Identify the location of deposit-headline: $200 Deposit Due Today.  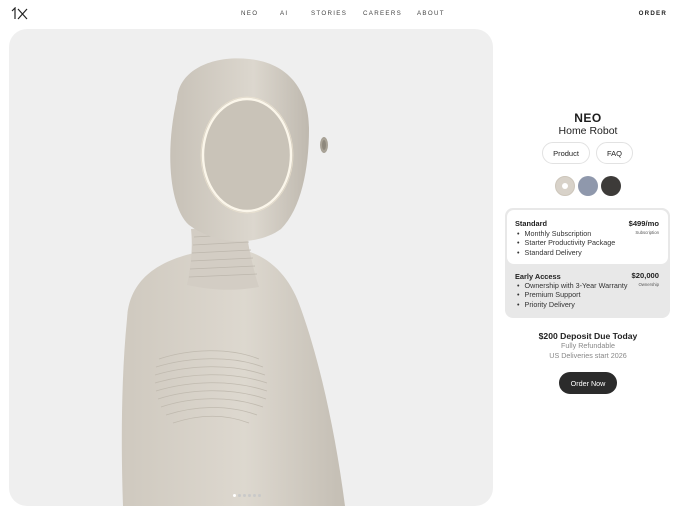
(588, 336).